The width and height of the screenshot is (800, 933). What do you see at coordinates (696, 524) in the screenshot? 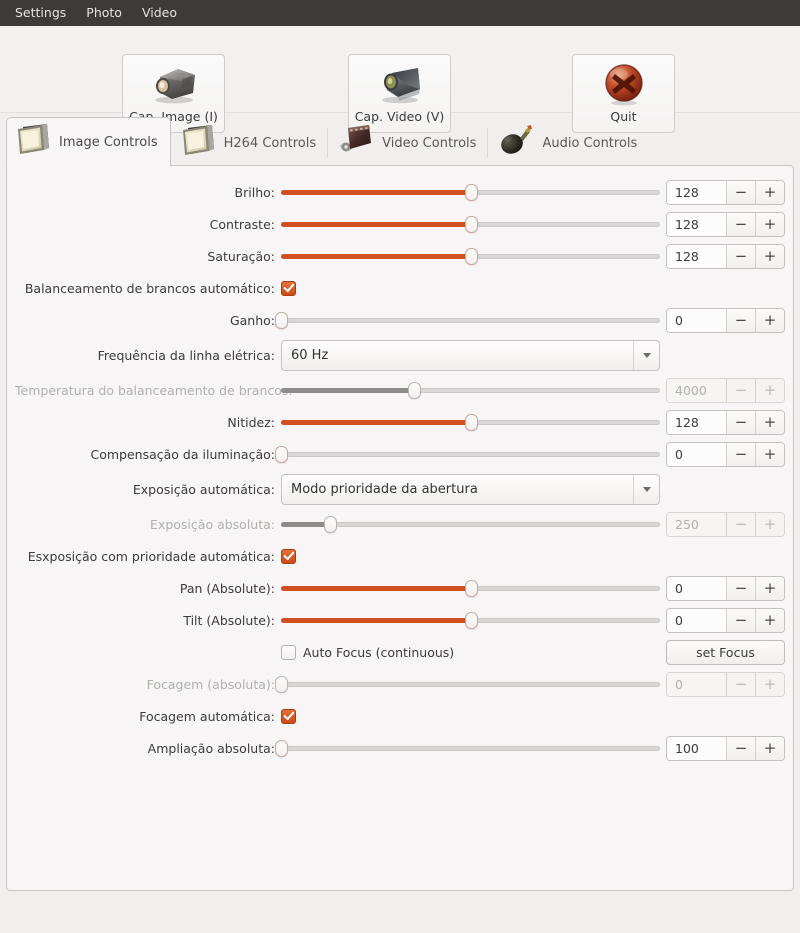
I see `spin-value: 250` at bounding box center [696, 524].